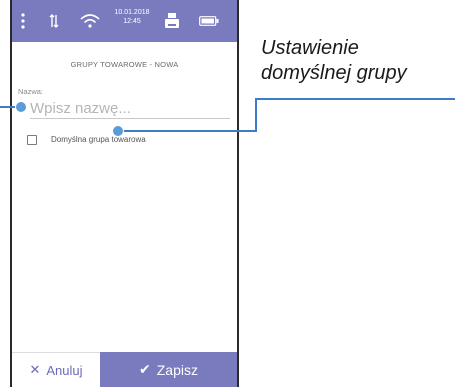 The height and width of the screenshot is (387, 459). I want to click on menu-dots-icon, so click(23, 21).